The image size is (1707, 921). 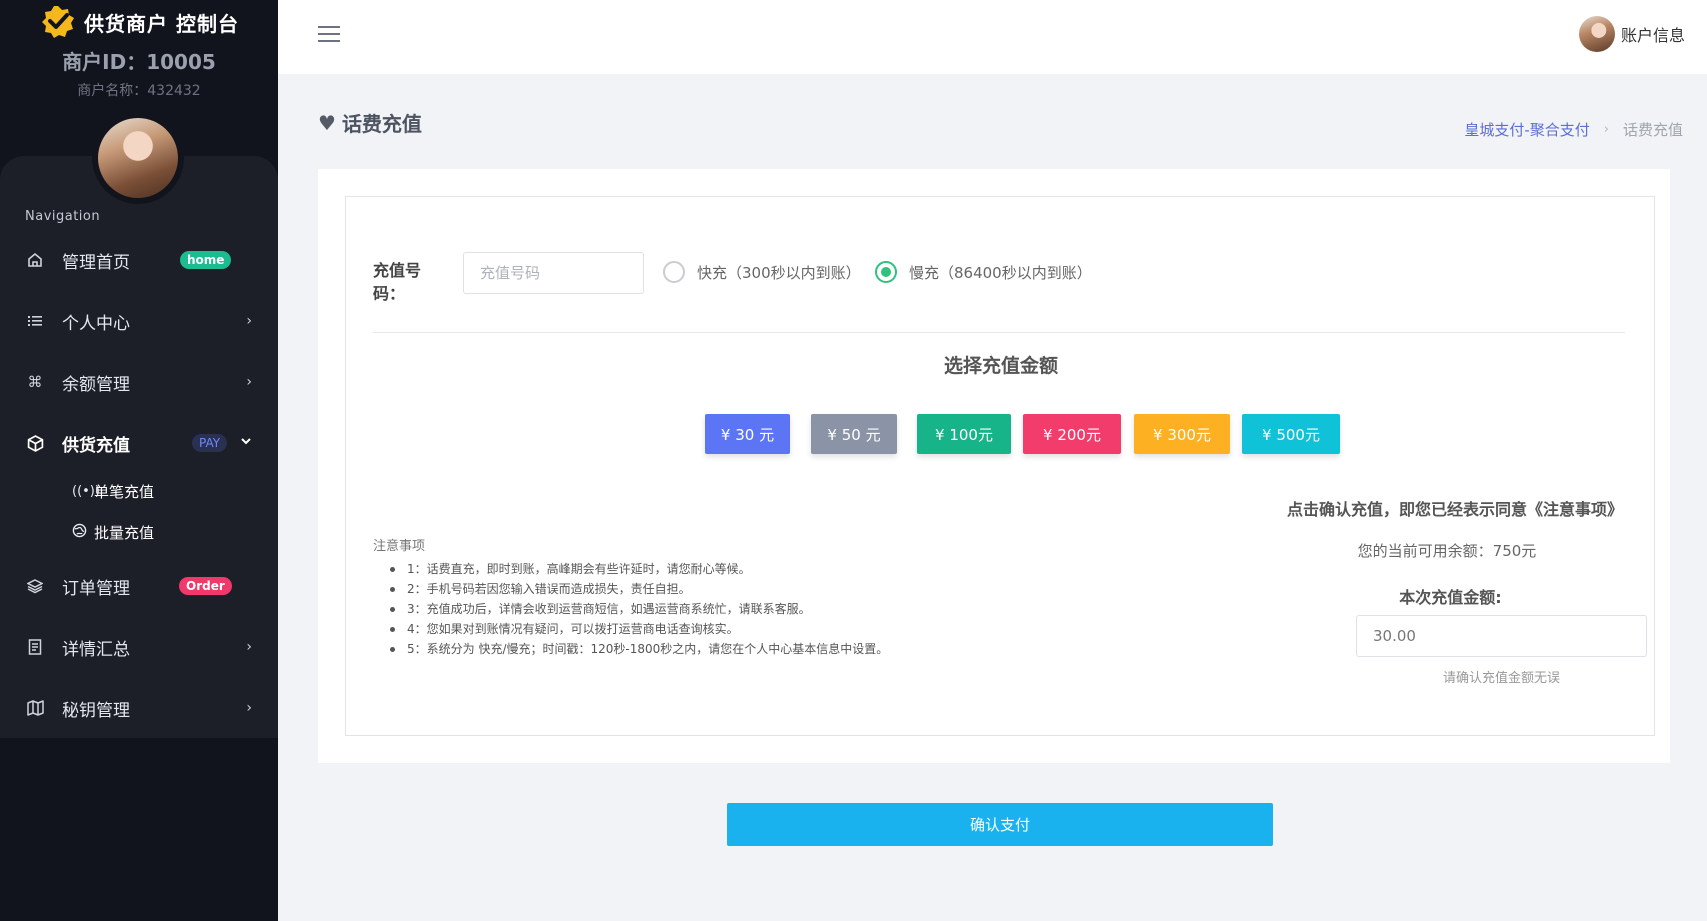 I want to click on slow-charge-radio: 慢充（86400秒以内到账）, so click(x=983, y=272).